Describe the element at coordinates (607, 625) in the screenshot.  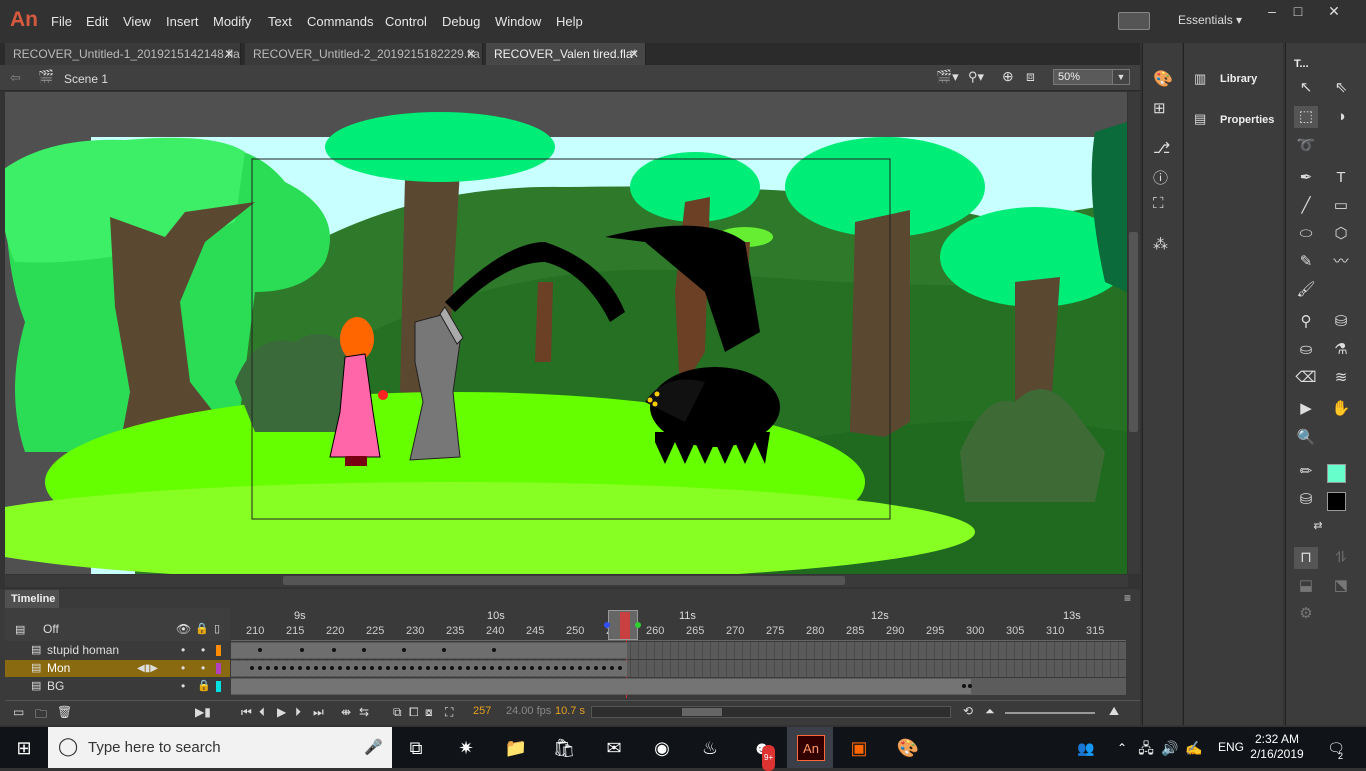
I see `onion-start-marker` at that location.